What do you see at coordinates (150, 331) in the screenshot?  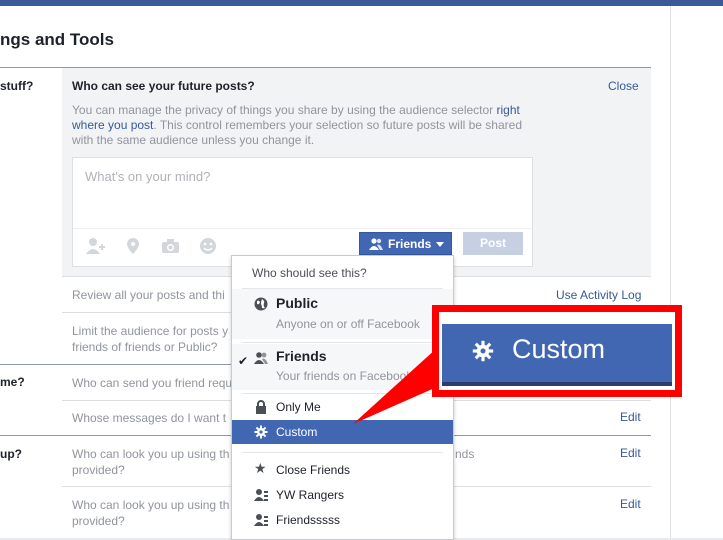 I see `row-text-line: Limit the audience for posts y` at bounding box center [150, 331].